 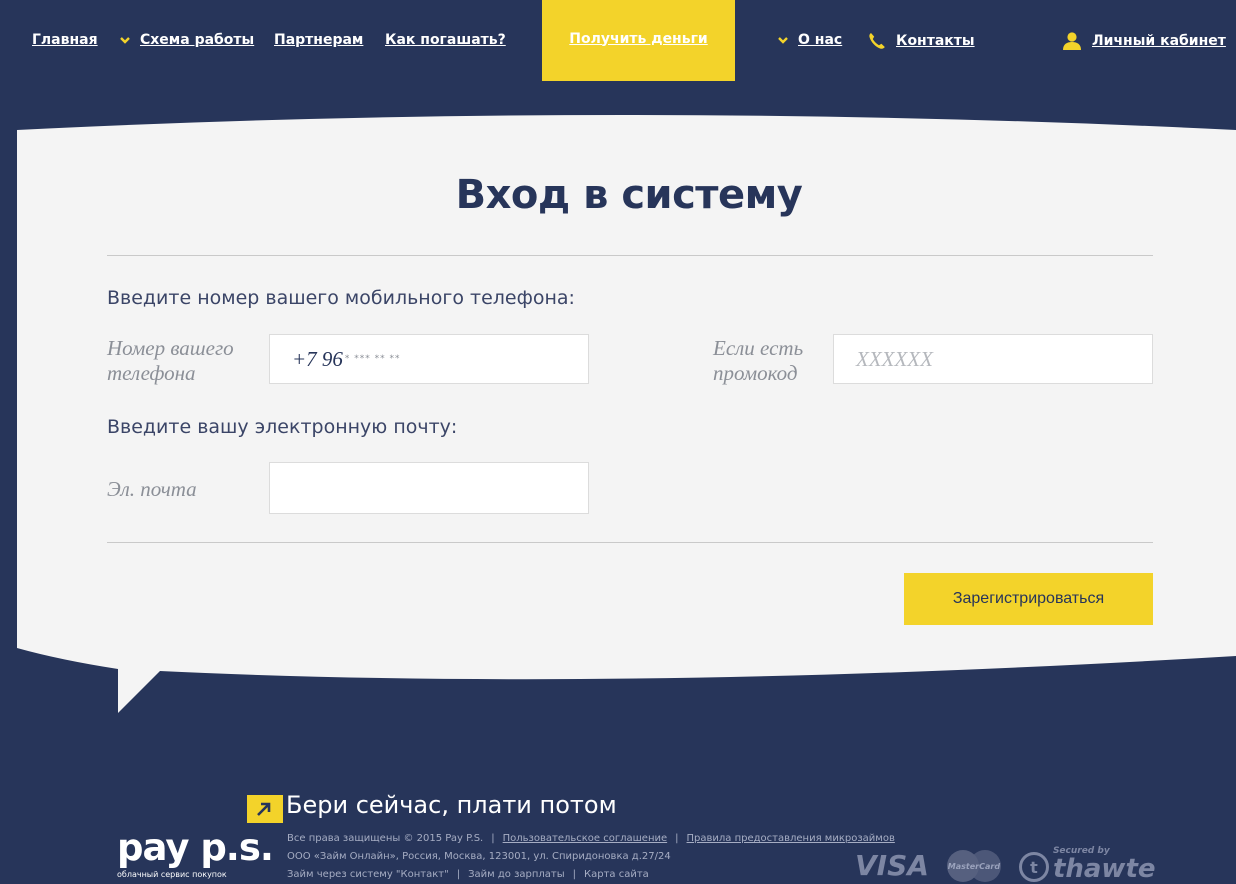 What do you see at coordinates (758, 348) in the screenshot?
I see `promo-field-label-line1: Если есть` at bounding box center [758, 348].